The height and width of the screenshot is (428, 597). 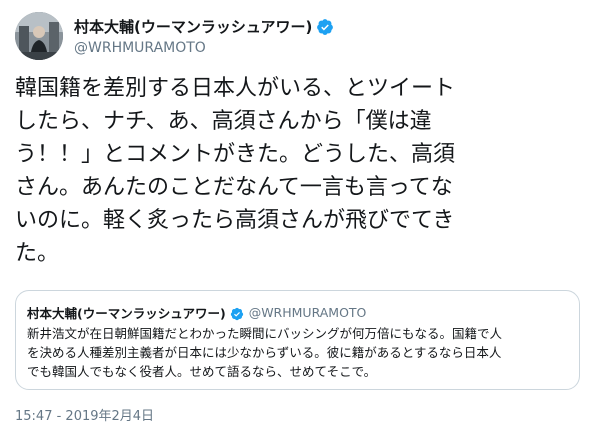 What do you see at coordinates (126, 313) in the screenshot?
I see `quoted-author-display-name: 村本大輔(ウーマンラッシュアワー)` at bounding box center [126, 313].